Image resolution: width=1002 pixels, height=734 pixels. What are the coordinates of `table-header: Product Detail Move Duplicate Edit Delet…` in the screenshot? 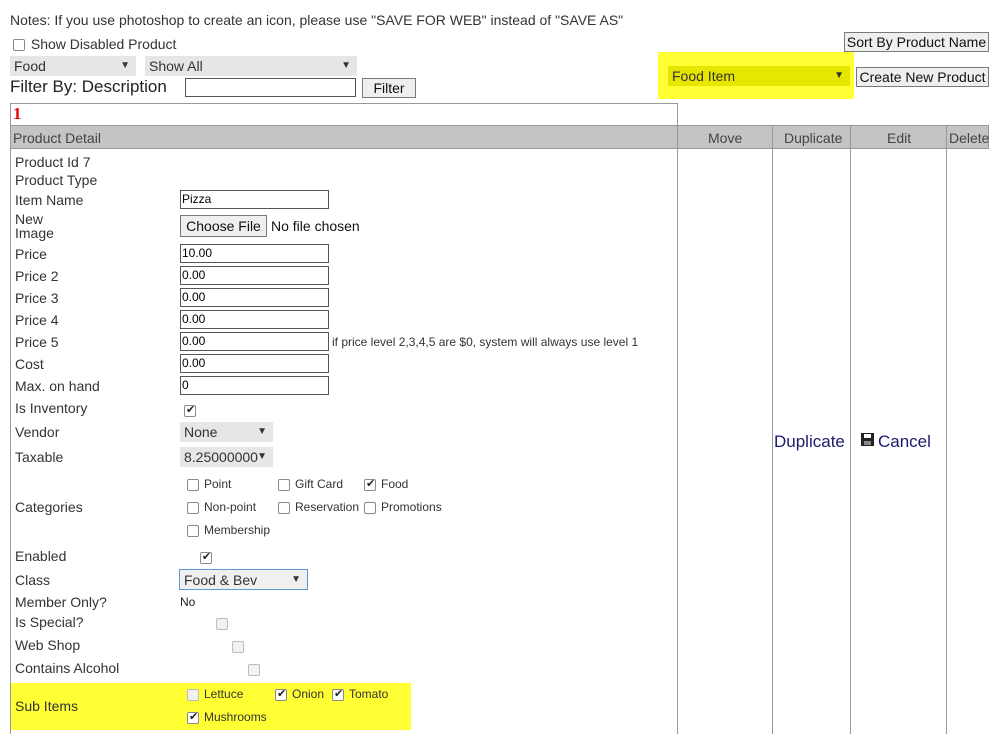 It's located at (499, 137).